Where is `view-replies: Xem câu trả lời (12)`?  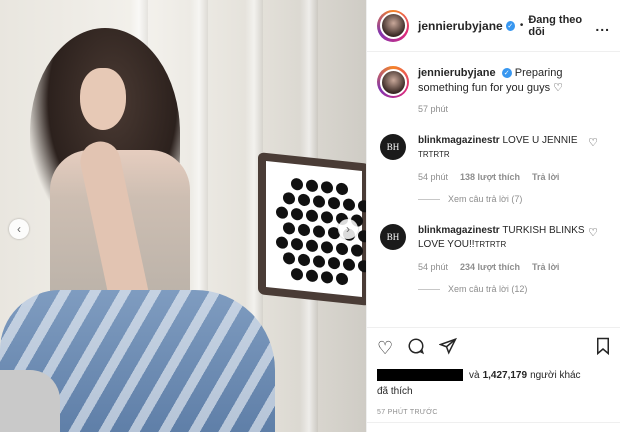 view-replies: Xem câu trả lời (12) is located at coordinates (514, 289).